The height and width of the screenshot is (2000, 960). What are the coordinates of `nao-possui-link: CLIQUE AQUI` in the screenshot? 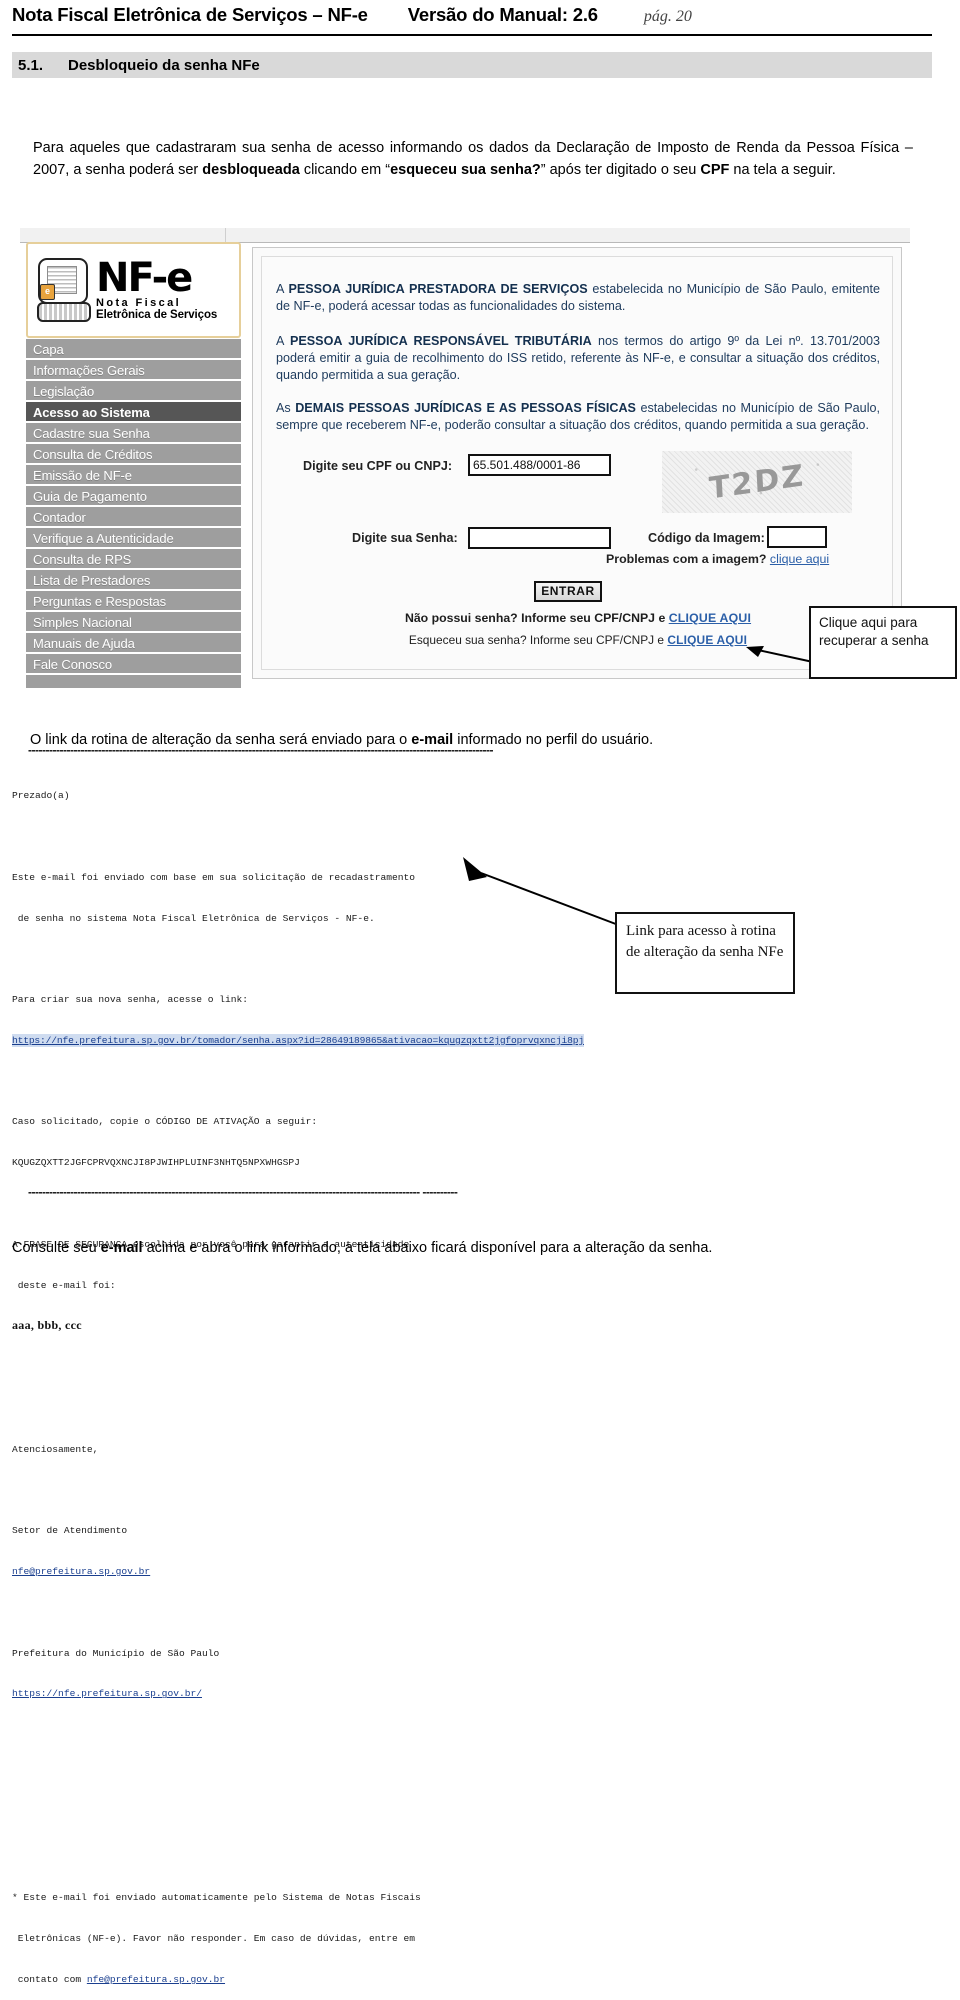 It's located at (710, 618).